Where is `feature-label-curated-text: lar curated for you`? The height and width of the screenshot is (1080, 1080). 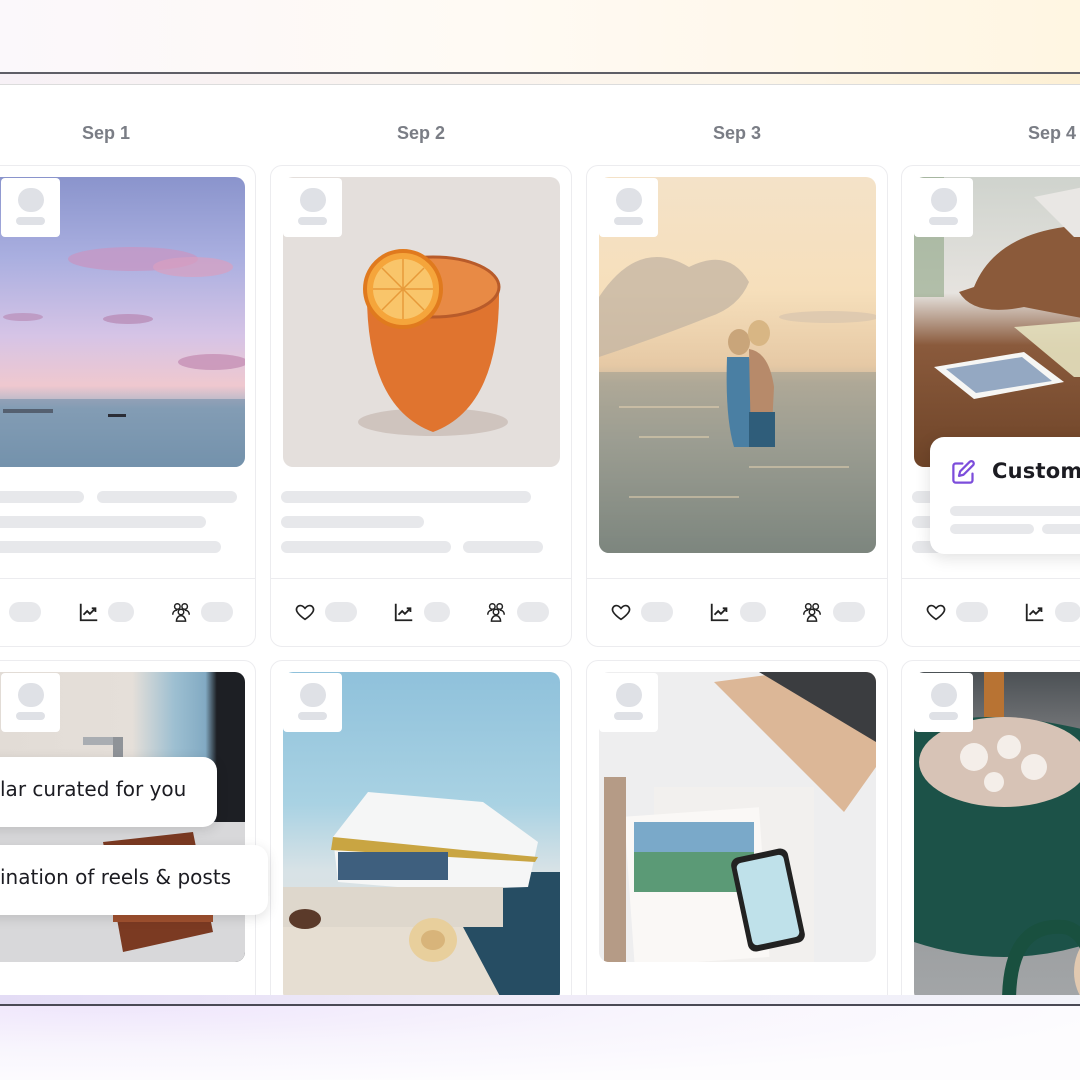
feature-label-curated-text: lar curated for you is located at coordinates (93, 789).